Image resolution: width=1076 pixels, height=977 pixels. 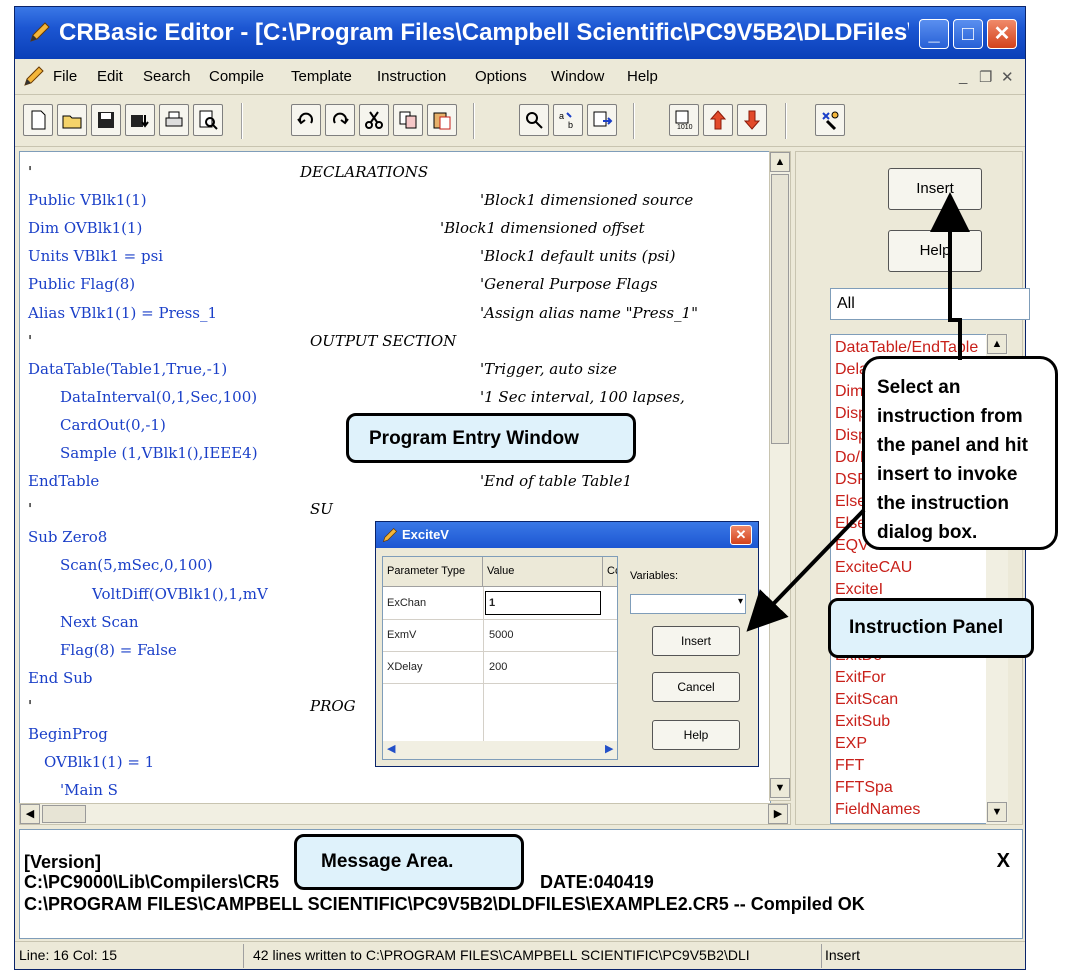 I want to click on arrow-to-insert-button, so click(x=950, y=276).